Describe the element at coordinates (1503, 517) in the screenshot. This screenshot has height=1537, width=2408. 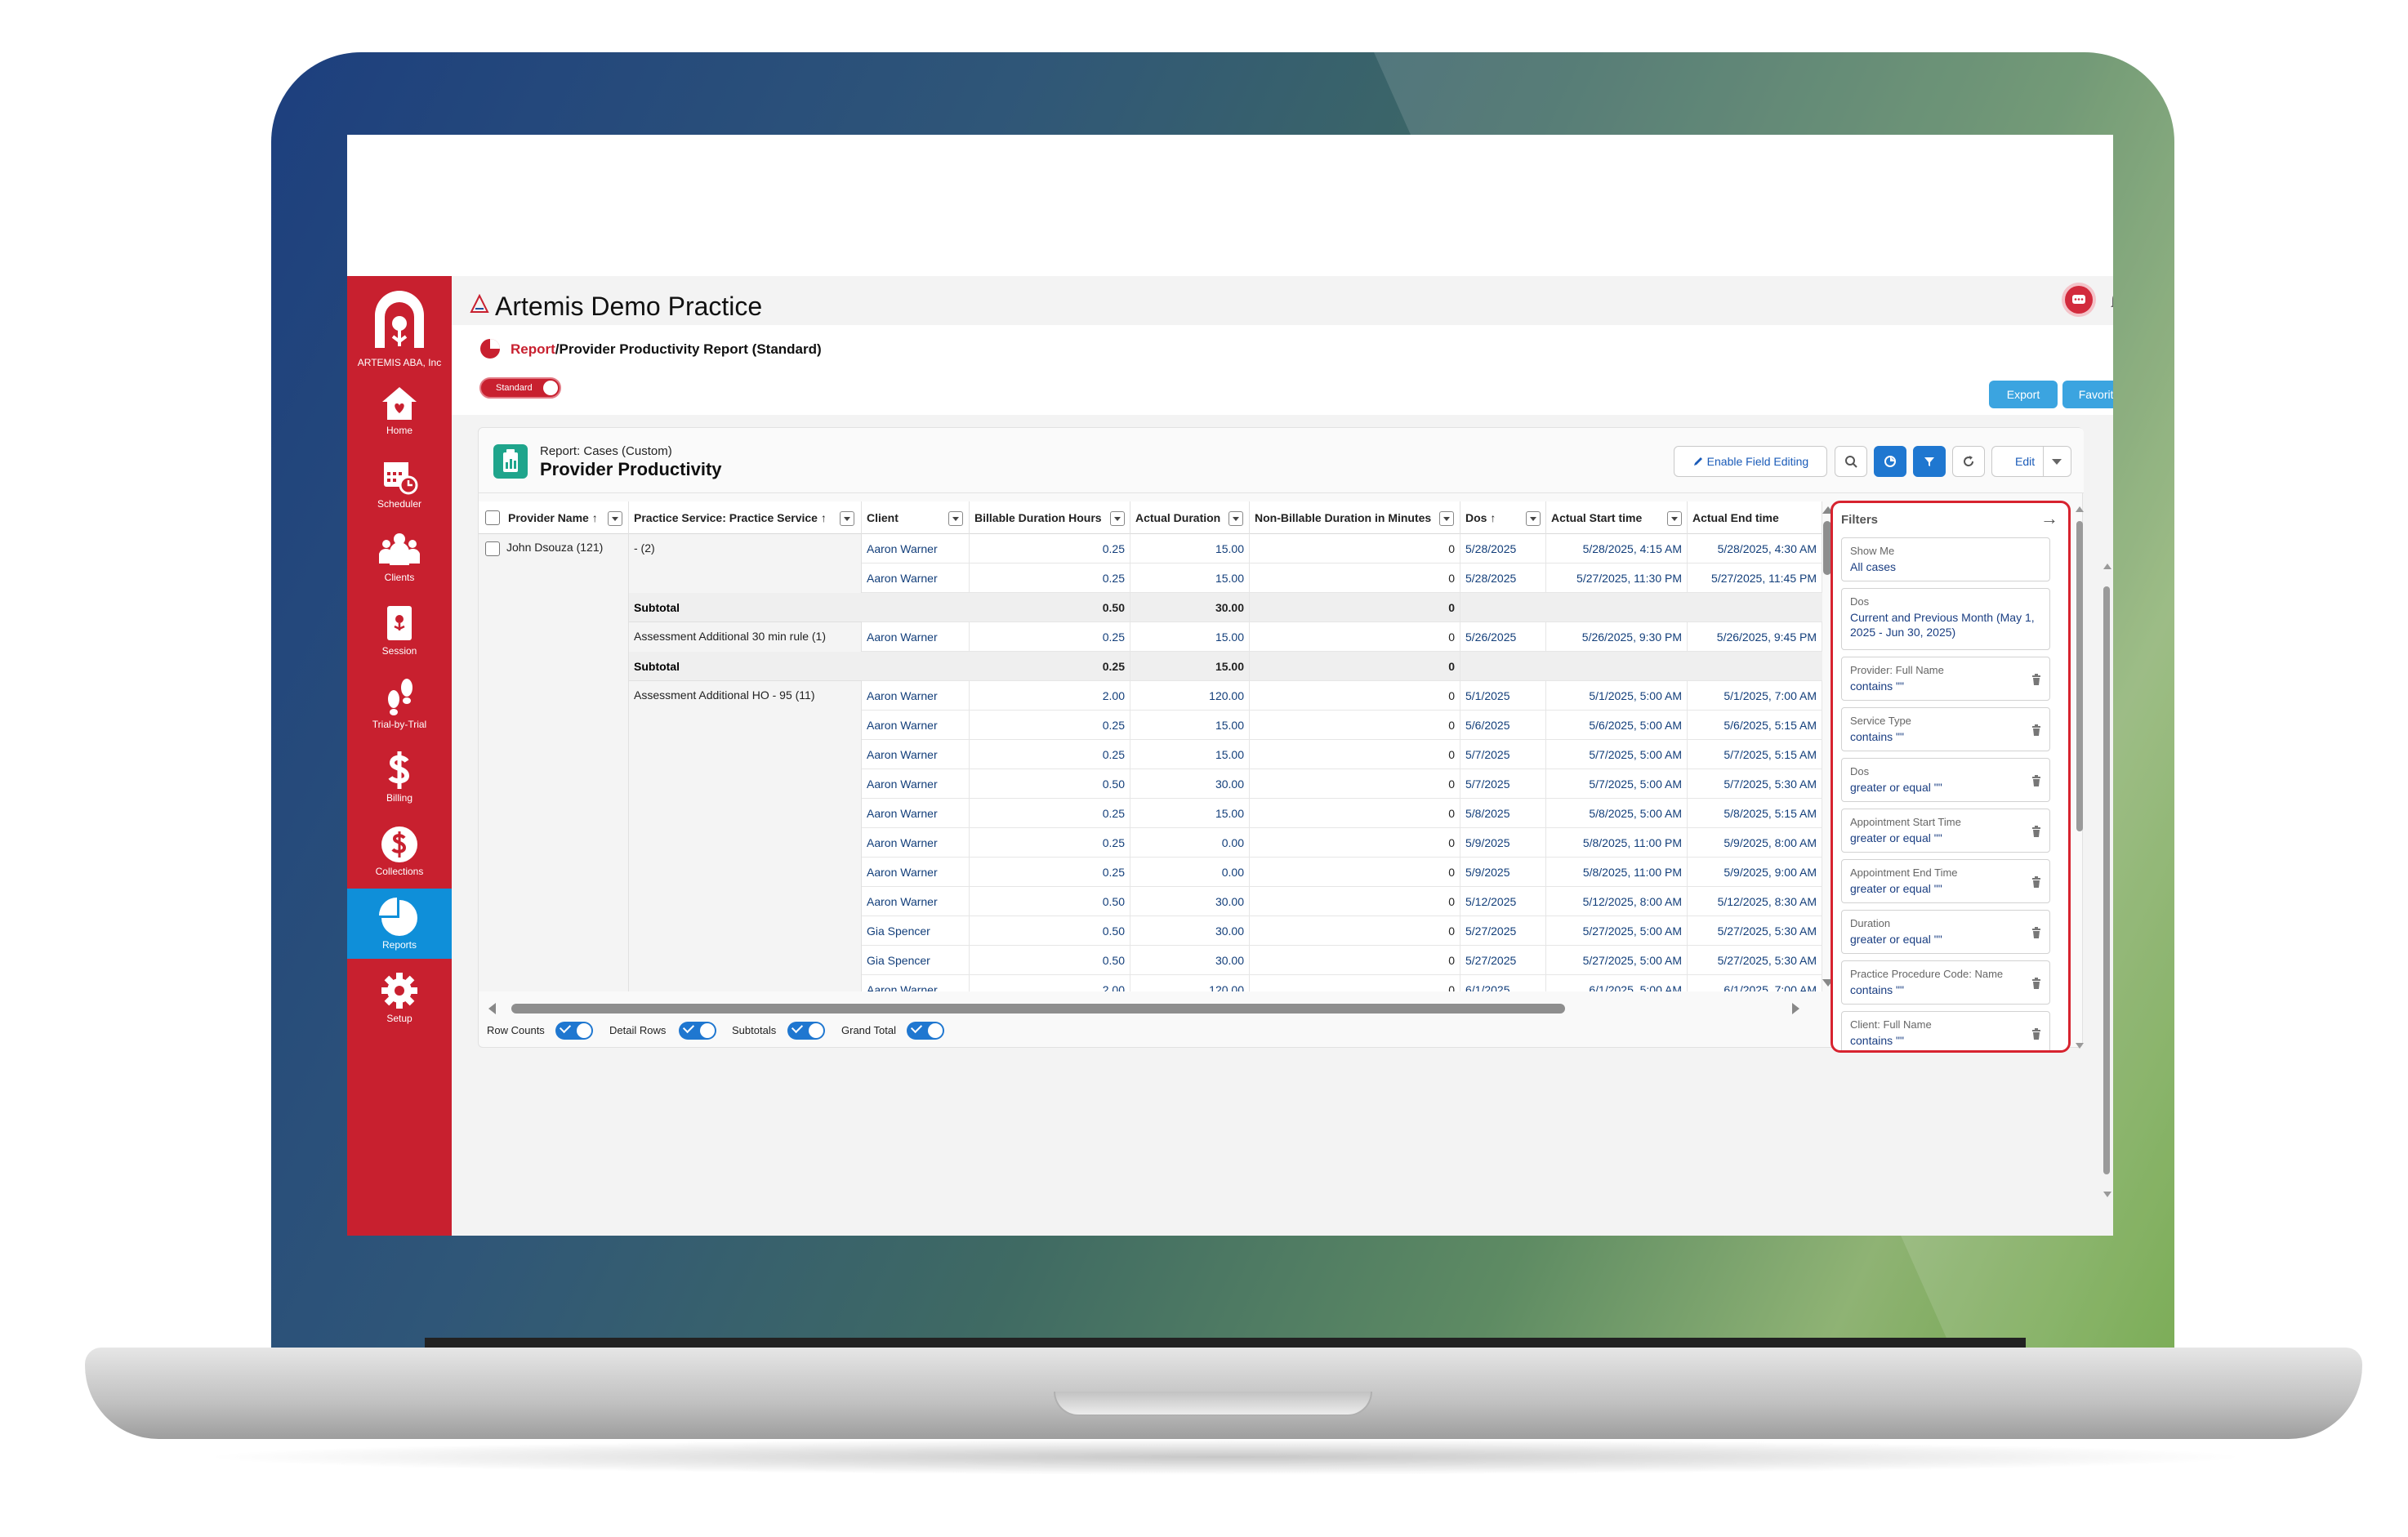
I see `col-dos: Dos ↑` at that location.